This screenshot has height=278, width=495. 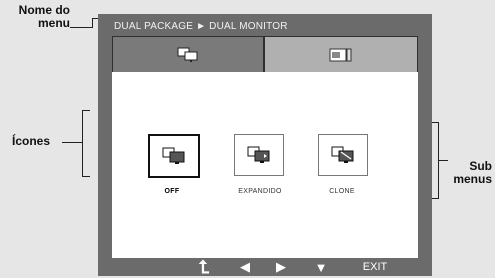 What do you see at coordinates (31, 141) in the screenshot?
I see `callout-icons: Ícones` at bounding box center [31, 141].